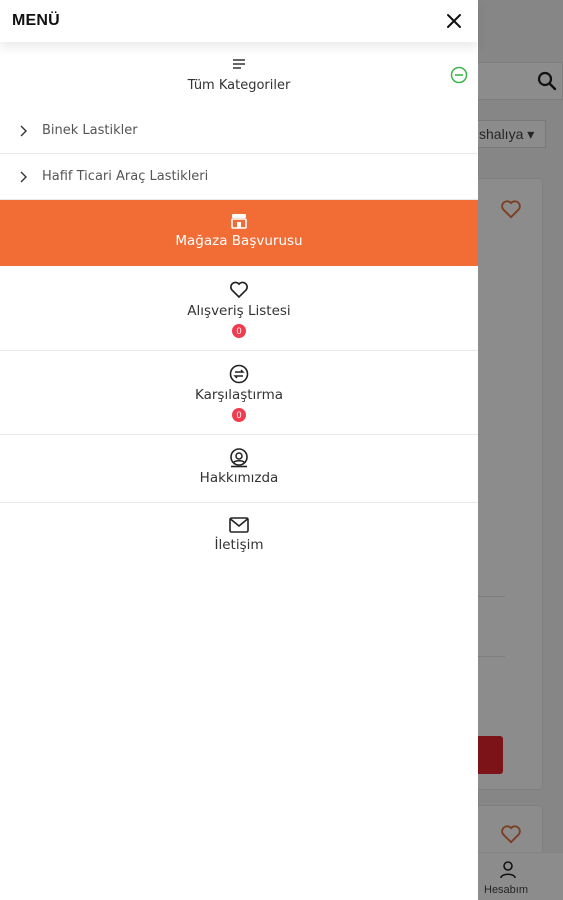  Describe the element at coordinates (239, 525) in the screenshot. I see `mail-icon` at that location.